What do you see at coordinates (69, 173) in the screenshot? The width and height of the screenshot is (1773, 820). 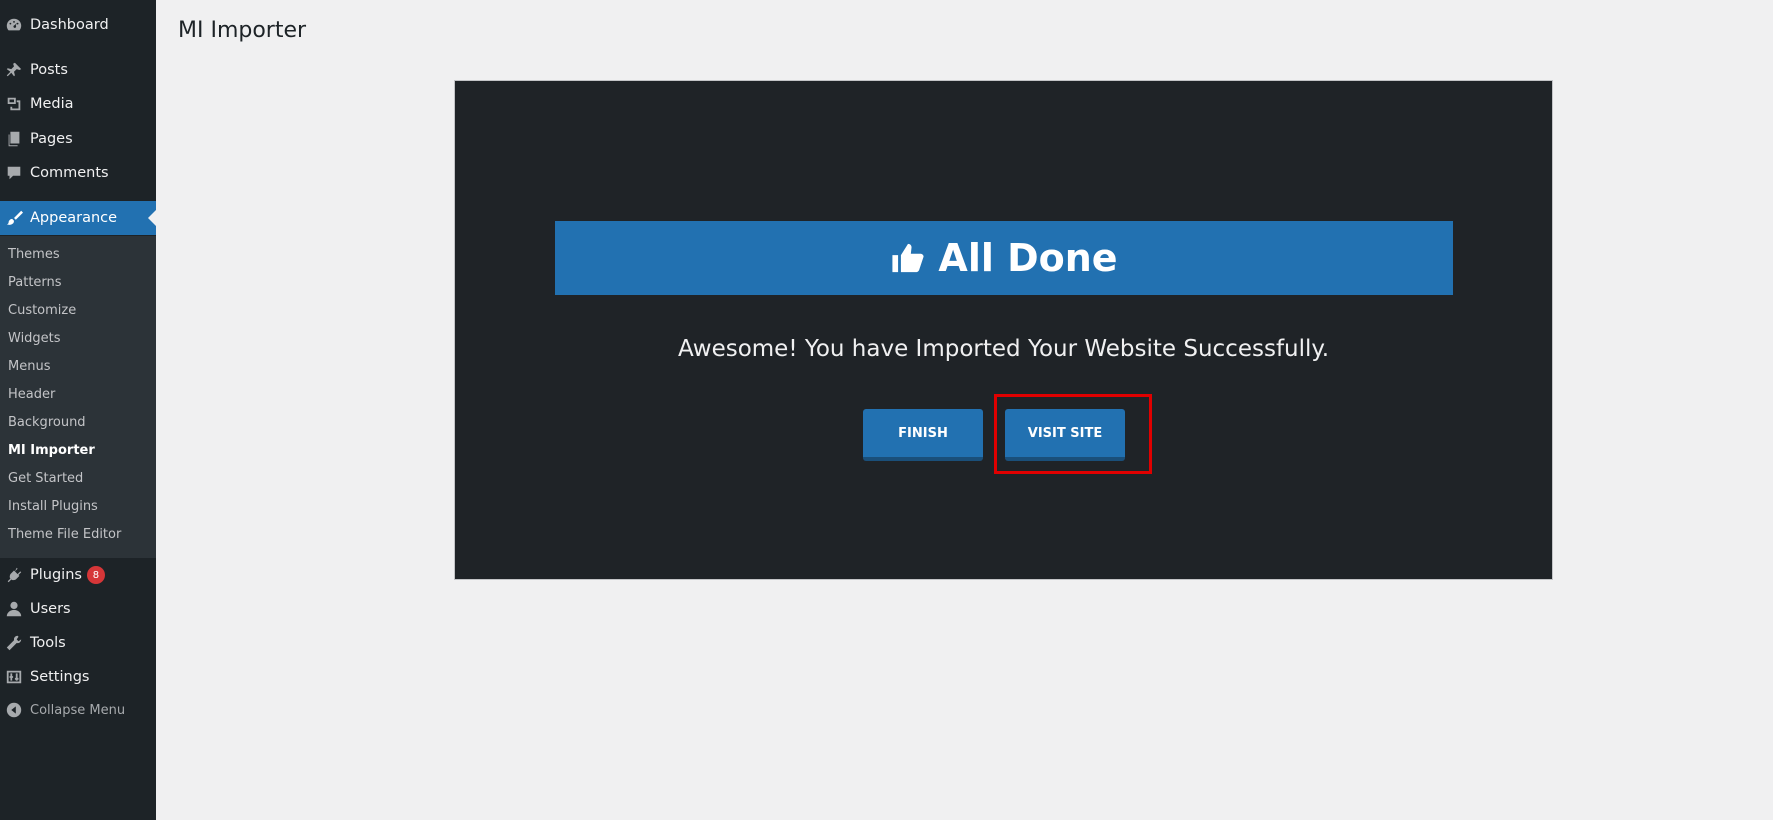 I see `sidebar-item-label: Comments` at bounding box center [69, 173].